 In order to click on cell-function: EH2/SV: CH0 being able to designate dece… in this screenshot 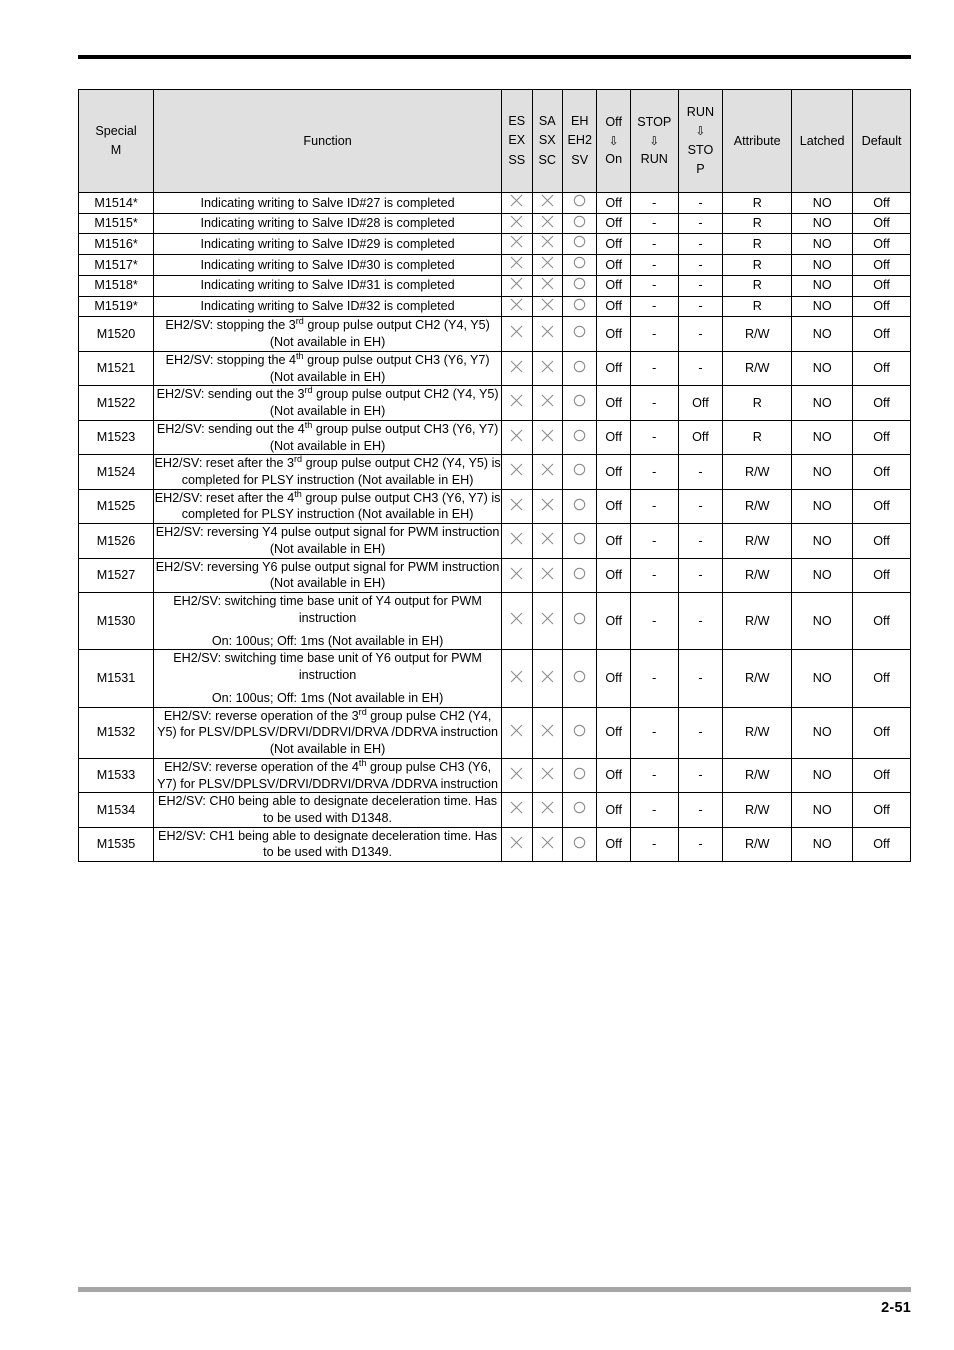, I will do `click(328, 810)`.